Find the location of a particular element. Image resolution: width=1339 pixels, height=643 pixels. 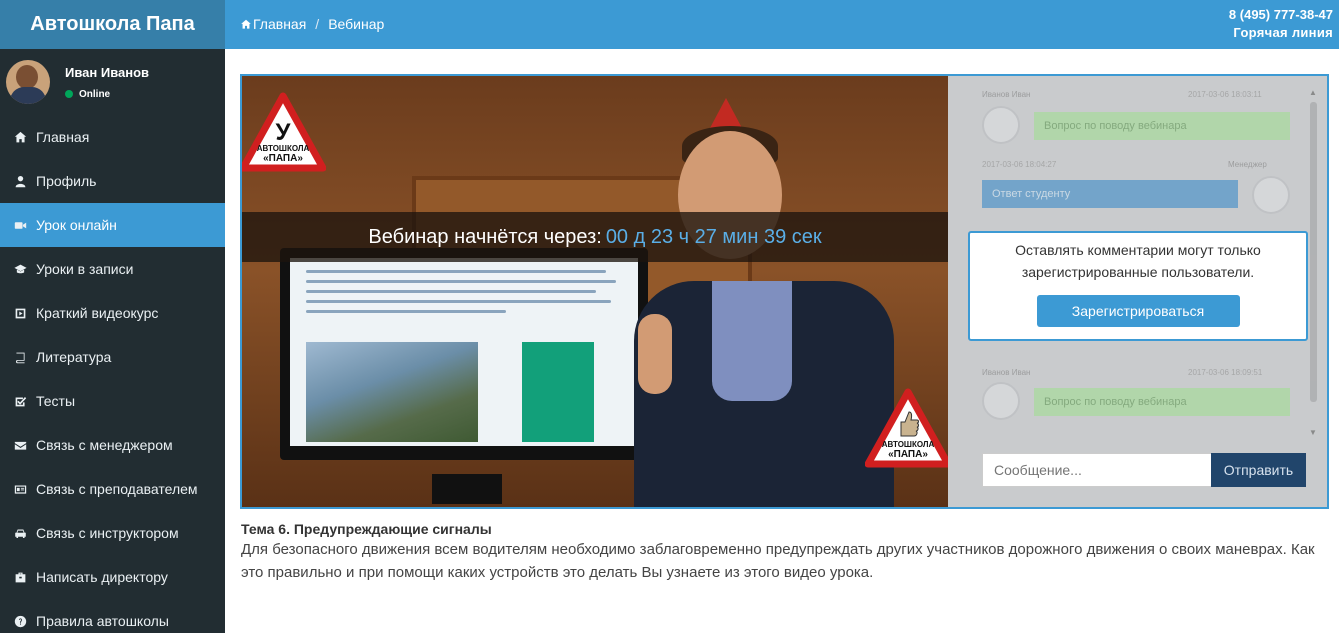

sidebar-item-contact-instructor: Связь с инструктором is located at coordinates (112, 533).